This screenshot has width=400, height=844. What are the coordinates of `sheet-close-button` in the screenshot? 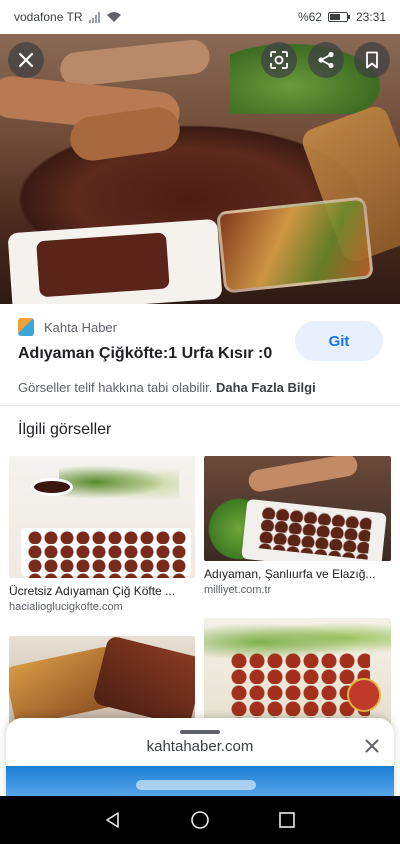 It's located at (372, 746).